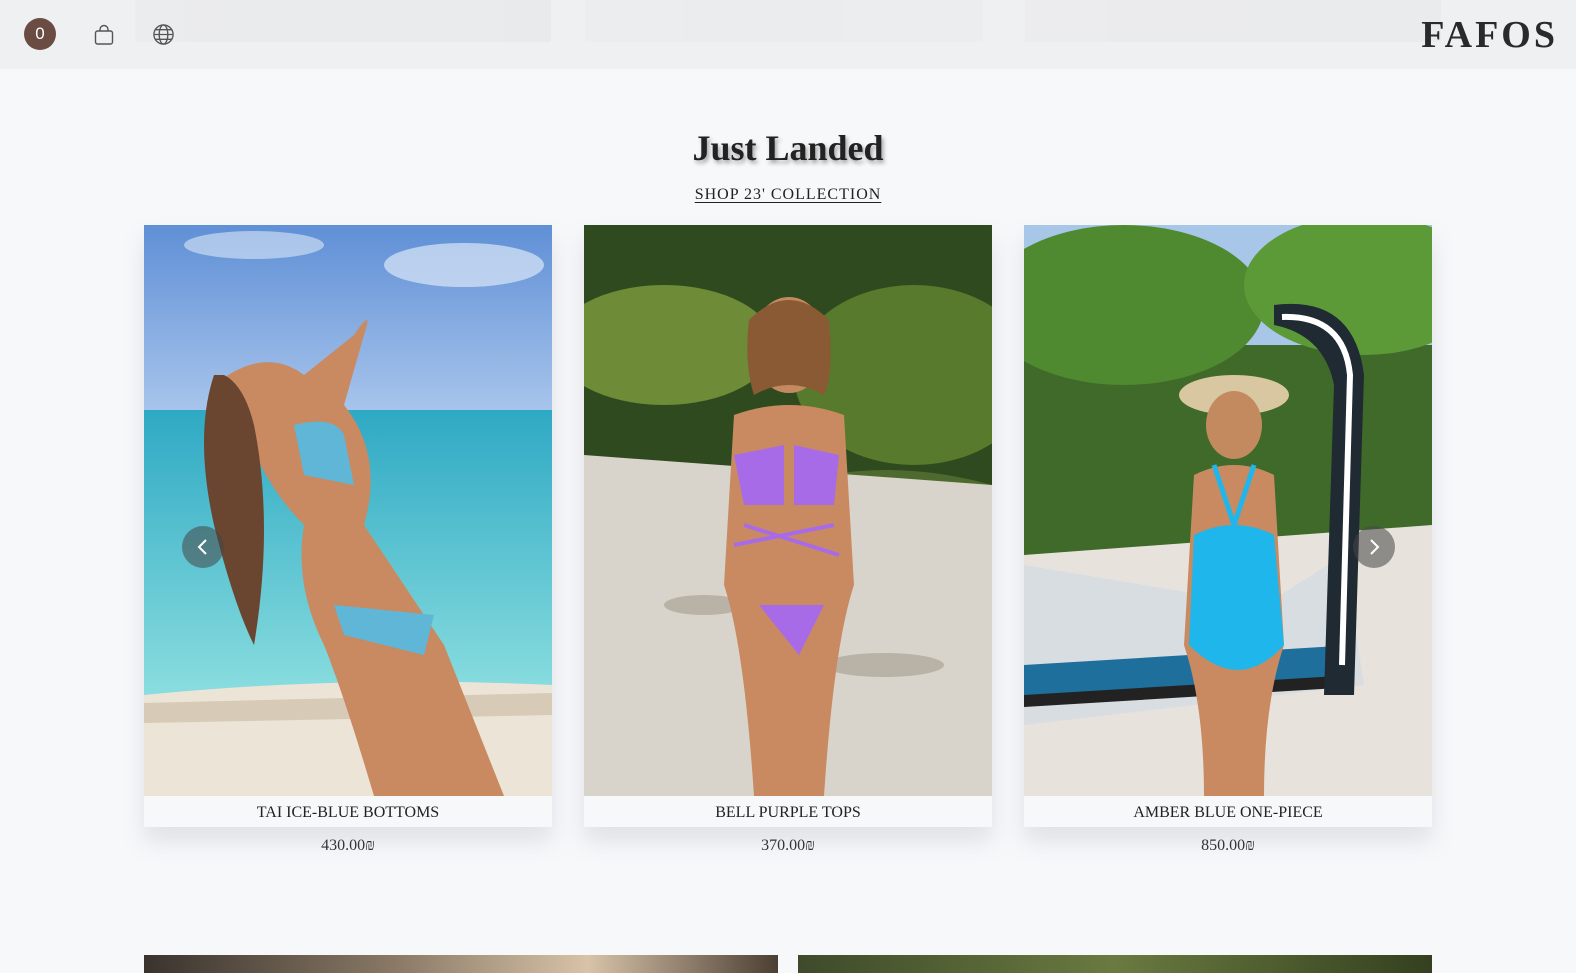 Image resolution: width=1576 pixels, height=973 pixels. Describe the element at coordinates (788, 845) in the screenshot. I see `product-price: 370.00₪` at that location.